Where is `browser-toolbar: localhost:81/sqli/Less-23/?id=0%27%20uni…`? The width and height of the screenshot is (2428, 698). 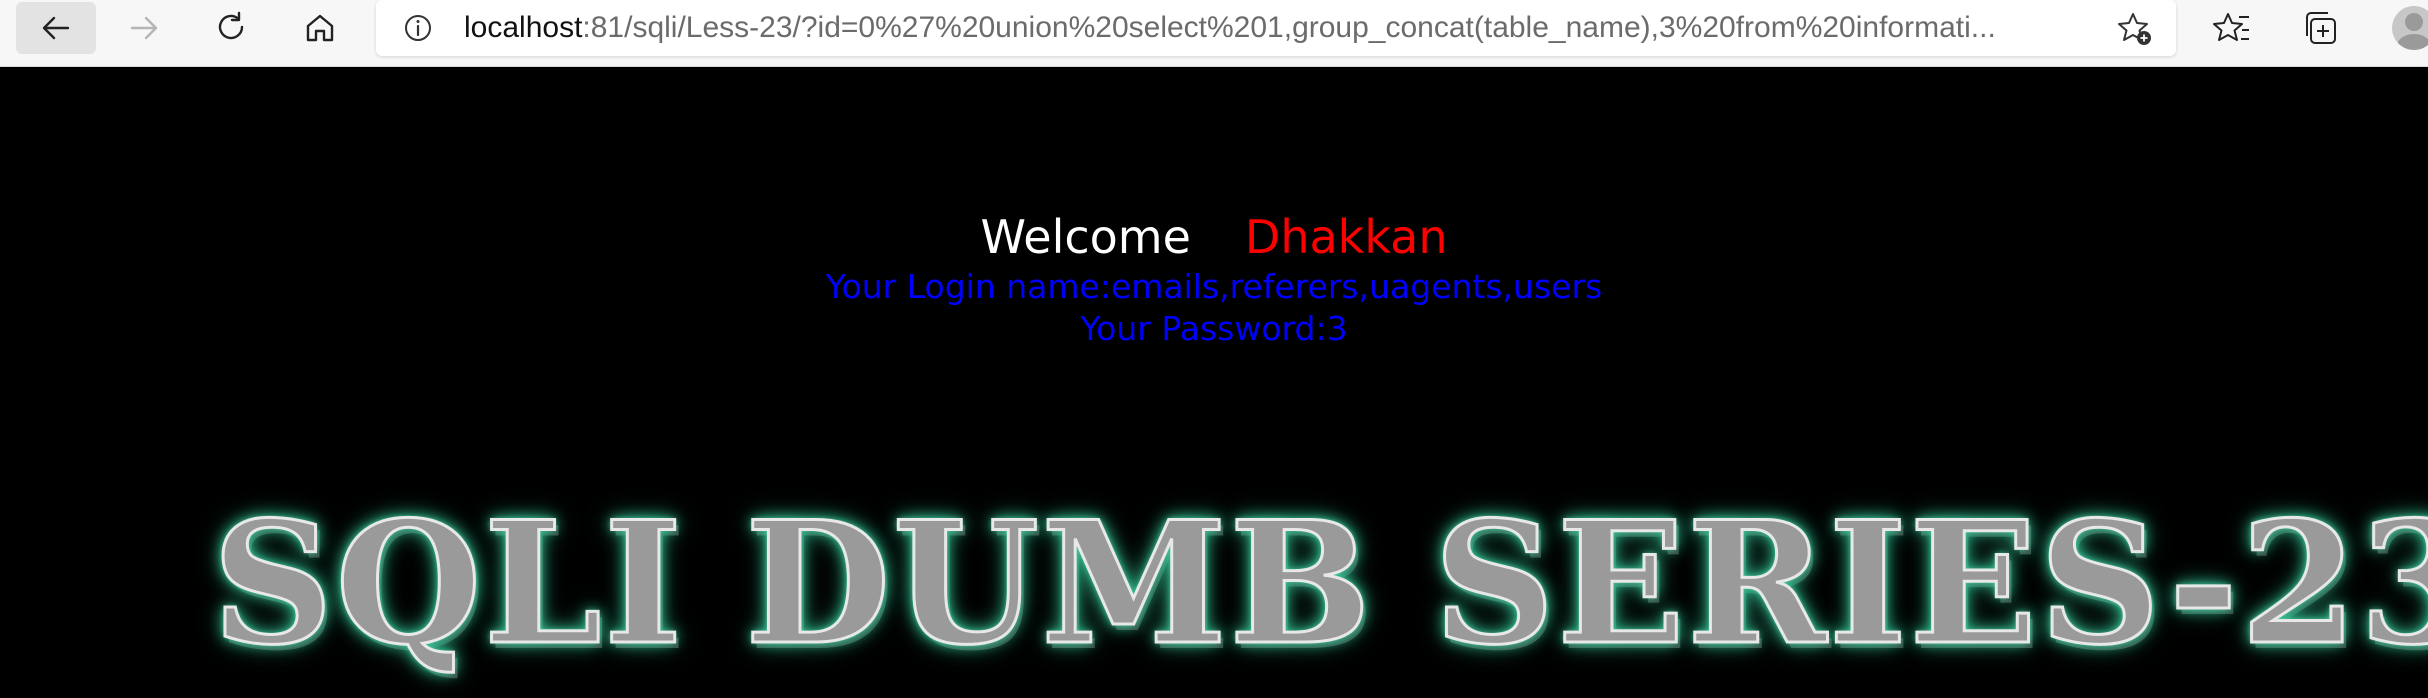 browser-toolbar: localhost:81/sqli/Less-23/?id=0%27%20uni… is located at coordinates (1214, 33).